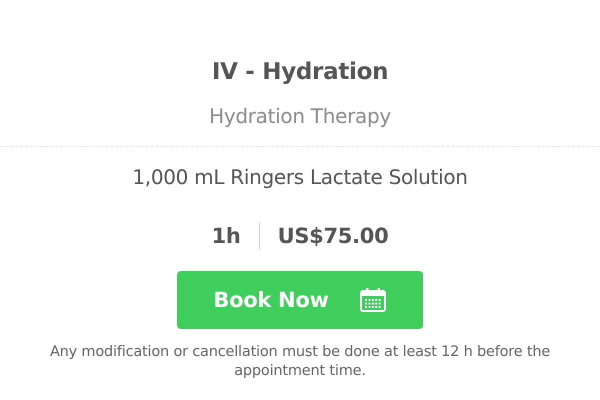 The height and width of the screenshot is (400, 600). Describe the element at coordinates (300, 300) in the screenshot. I see `book-now-button: Book Now` at that location.